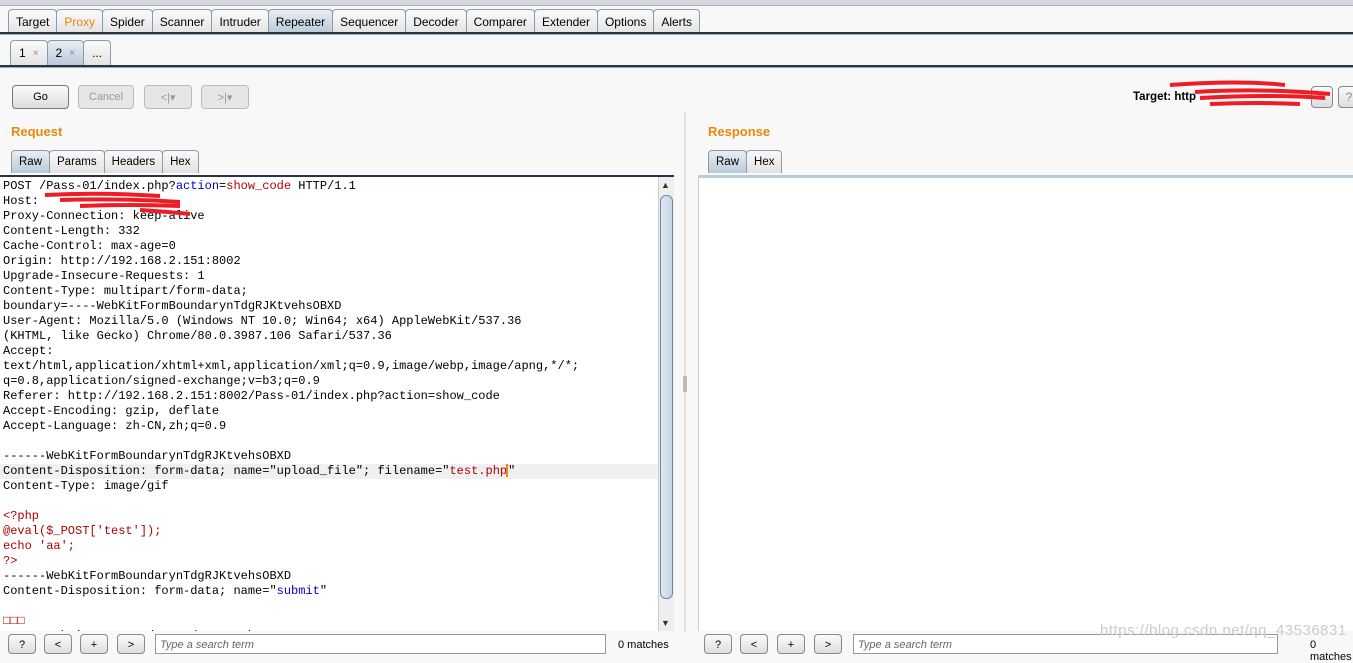 This screenshot has width=1353, height=663. I want to click on tab-label: Alerts, so click(677, 21).